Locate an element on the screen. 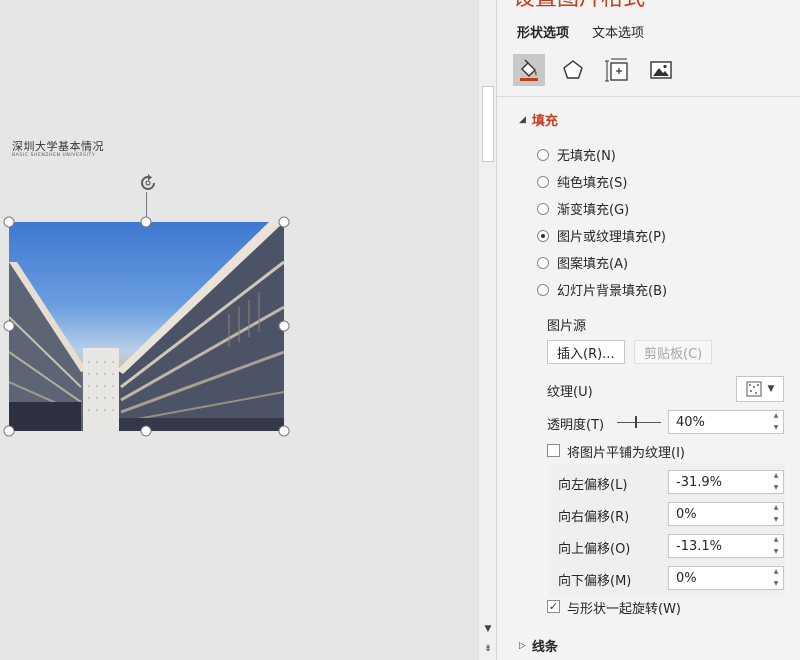 Image resolution: width=800 pixels, height=660 pixels. resize-handle-right is located at coordinates (284, 326).